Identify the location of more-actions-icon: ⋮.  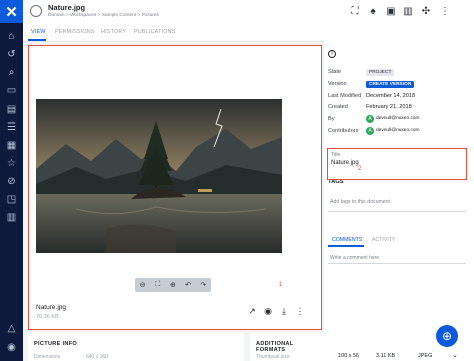
(300, 311).